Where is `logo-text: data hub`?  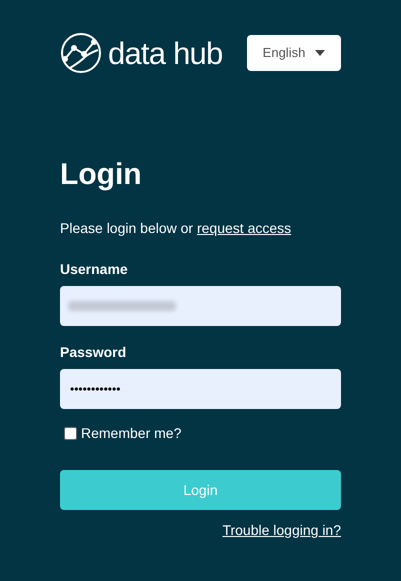
logo-text: data hub is located at coordinates (165, 53).